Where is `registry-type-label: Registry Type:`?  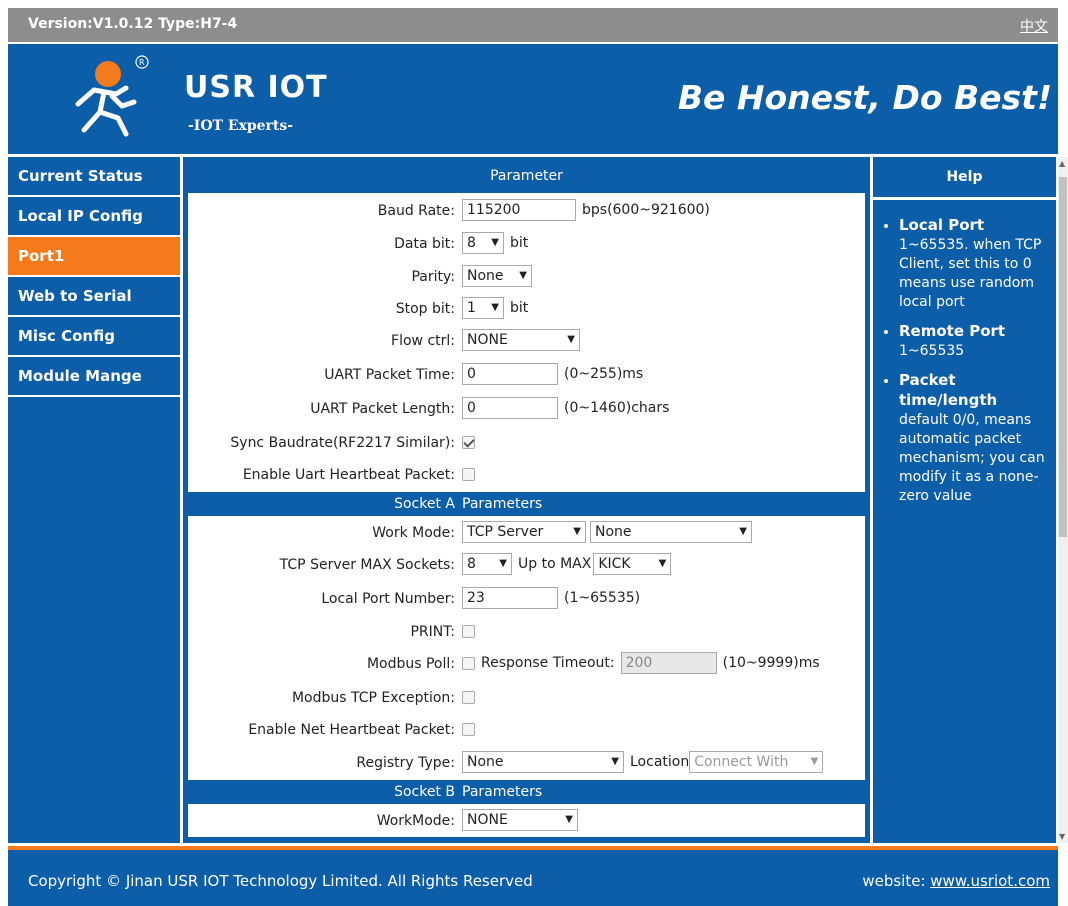
registry-type-label: Registry Type: is located at coordinates (405, 763).